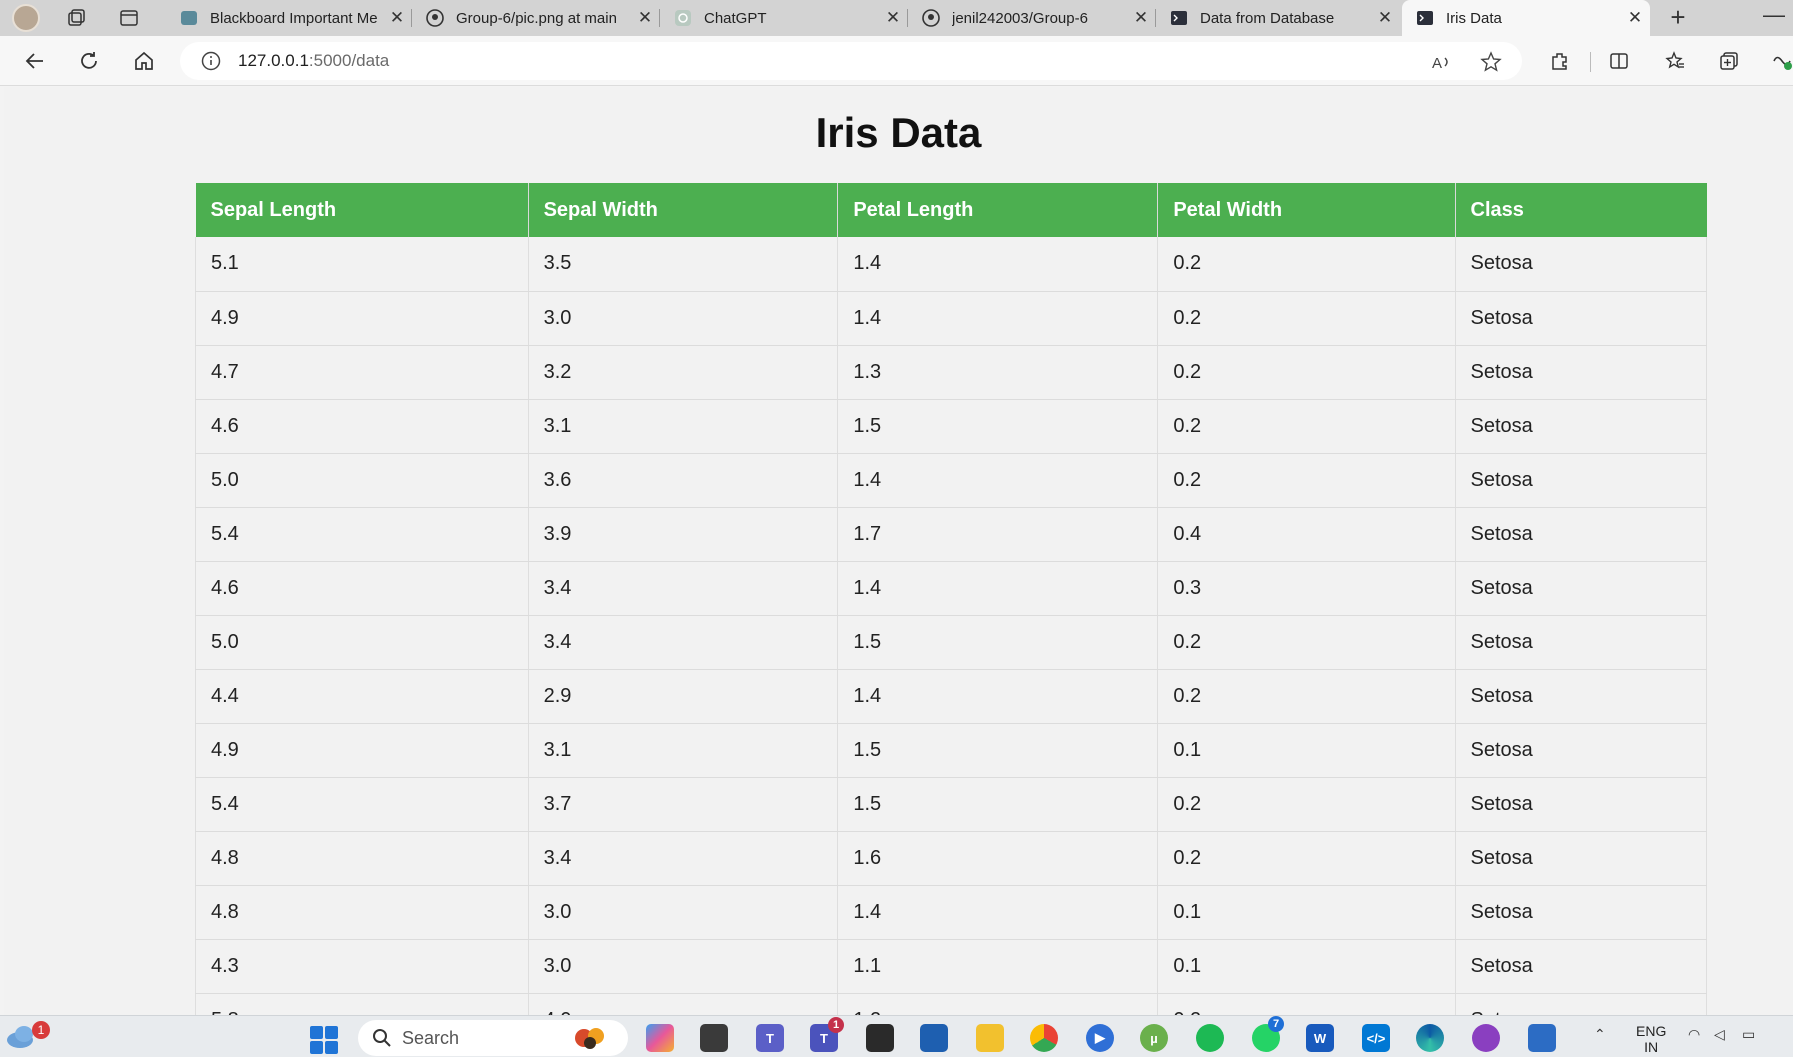 The image size is (1793, 1057). I want to click on language-indicator: ENG IN, so click(1651, 1039).